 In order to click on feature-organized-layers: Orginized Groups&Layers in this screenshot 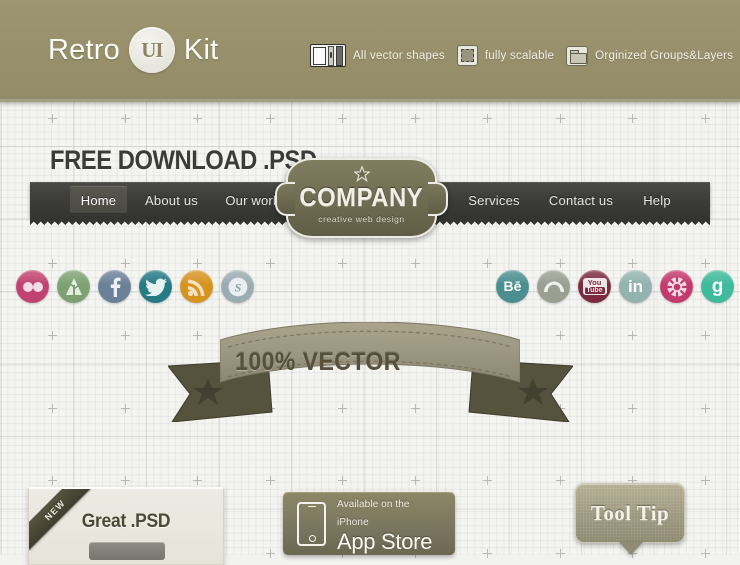, I will do `click(650, 55)`.